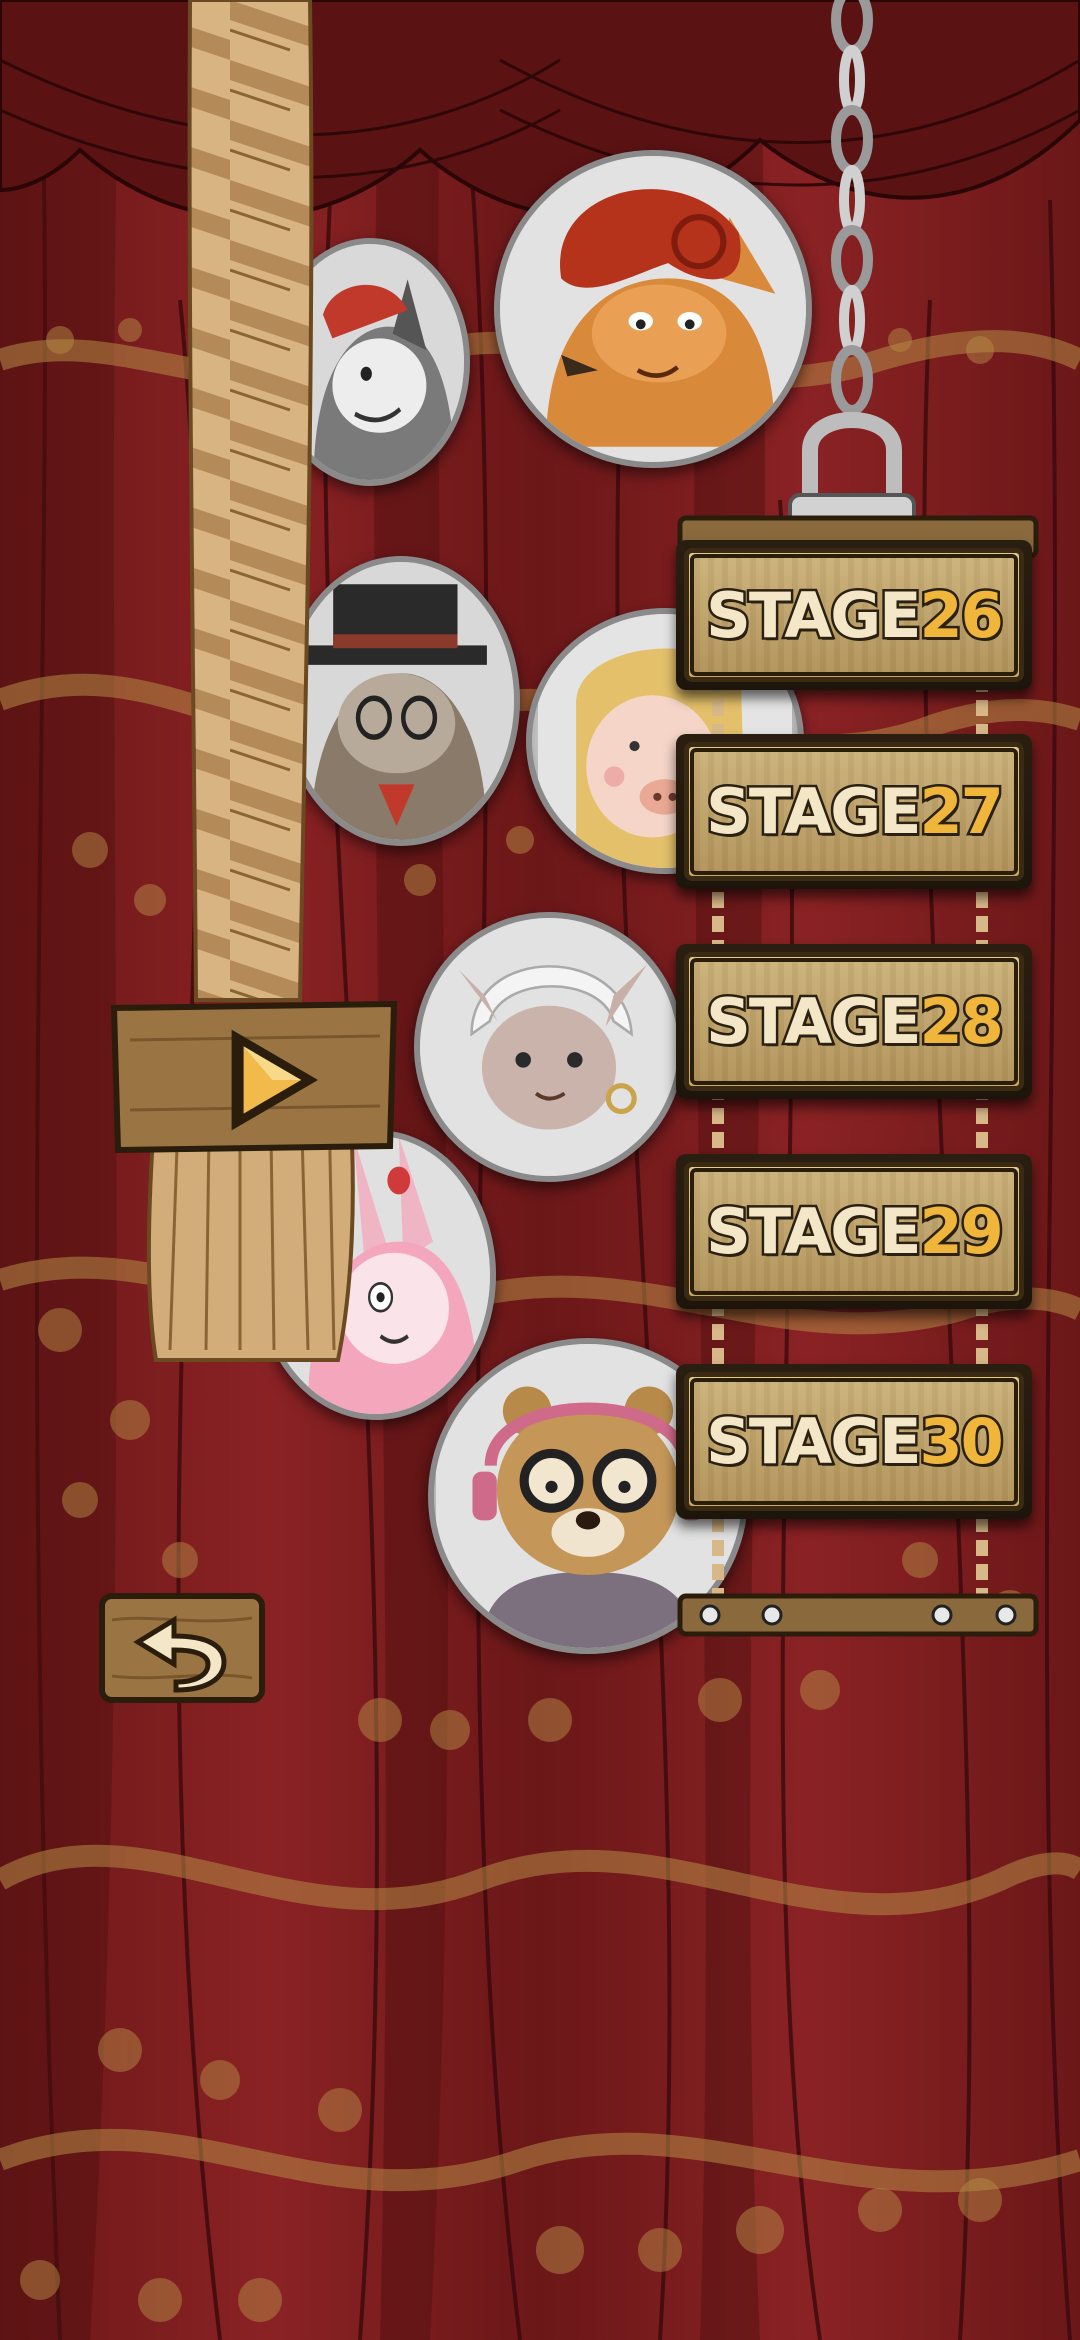 This screenshot has width=1080, height=2340. Describe the element at coordinates (814, 1022) in the screenshot. I see `stage-28-label: STAGE` at that location.